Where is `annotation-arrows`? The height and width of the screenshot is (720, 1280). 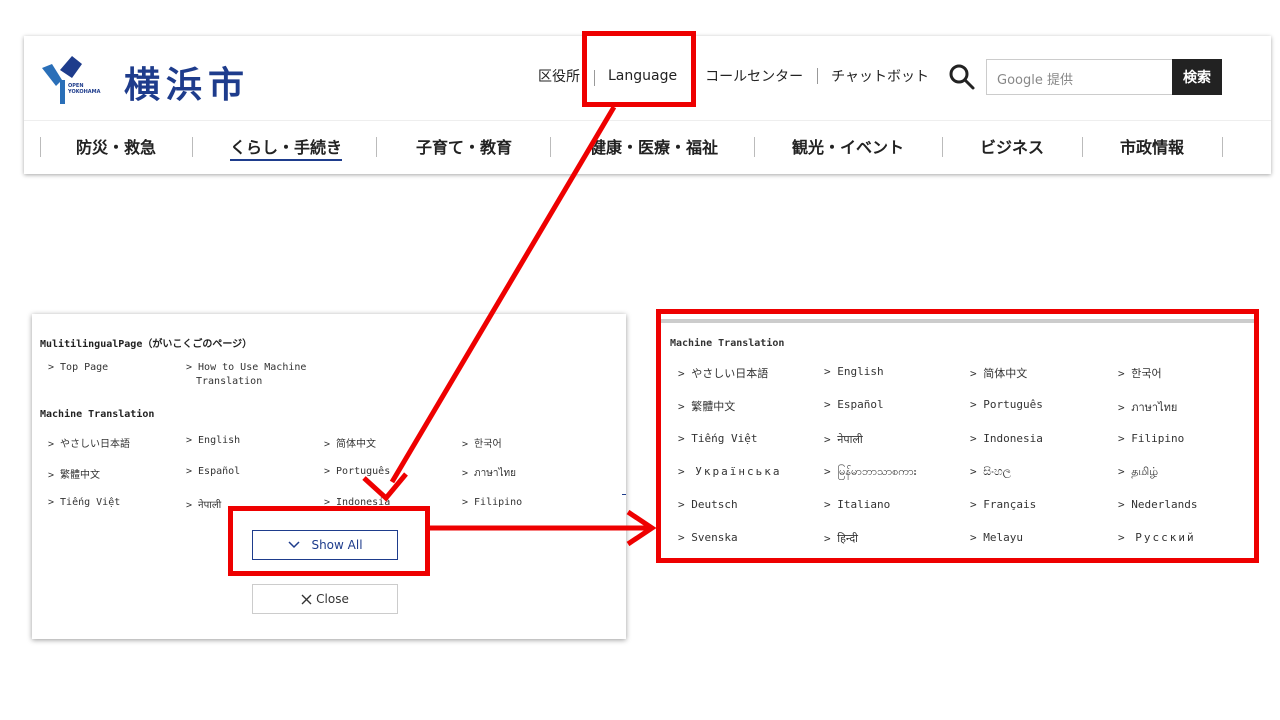 annotation-arrows is located at coordinates (509, 326).